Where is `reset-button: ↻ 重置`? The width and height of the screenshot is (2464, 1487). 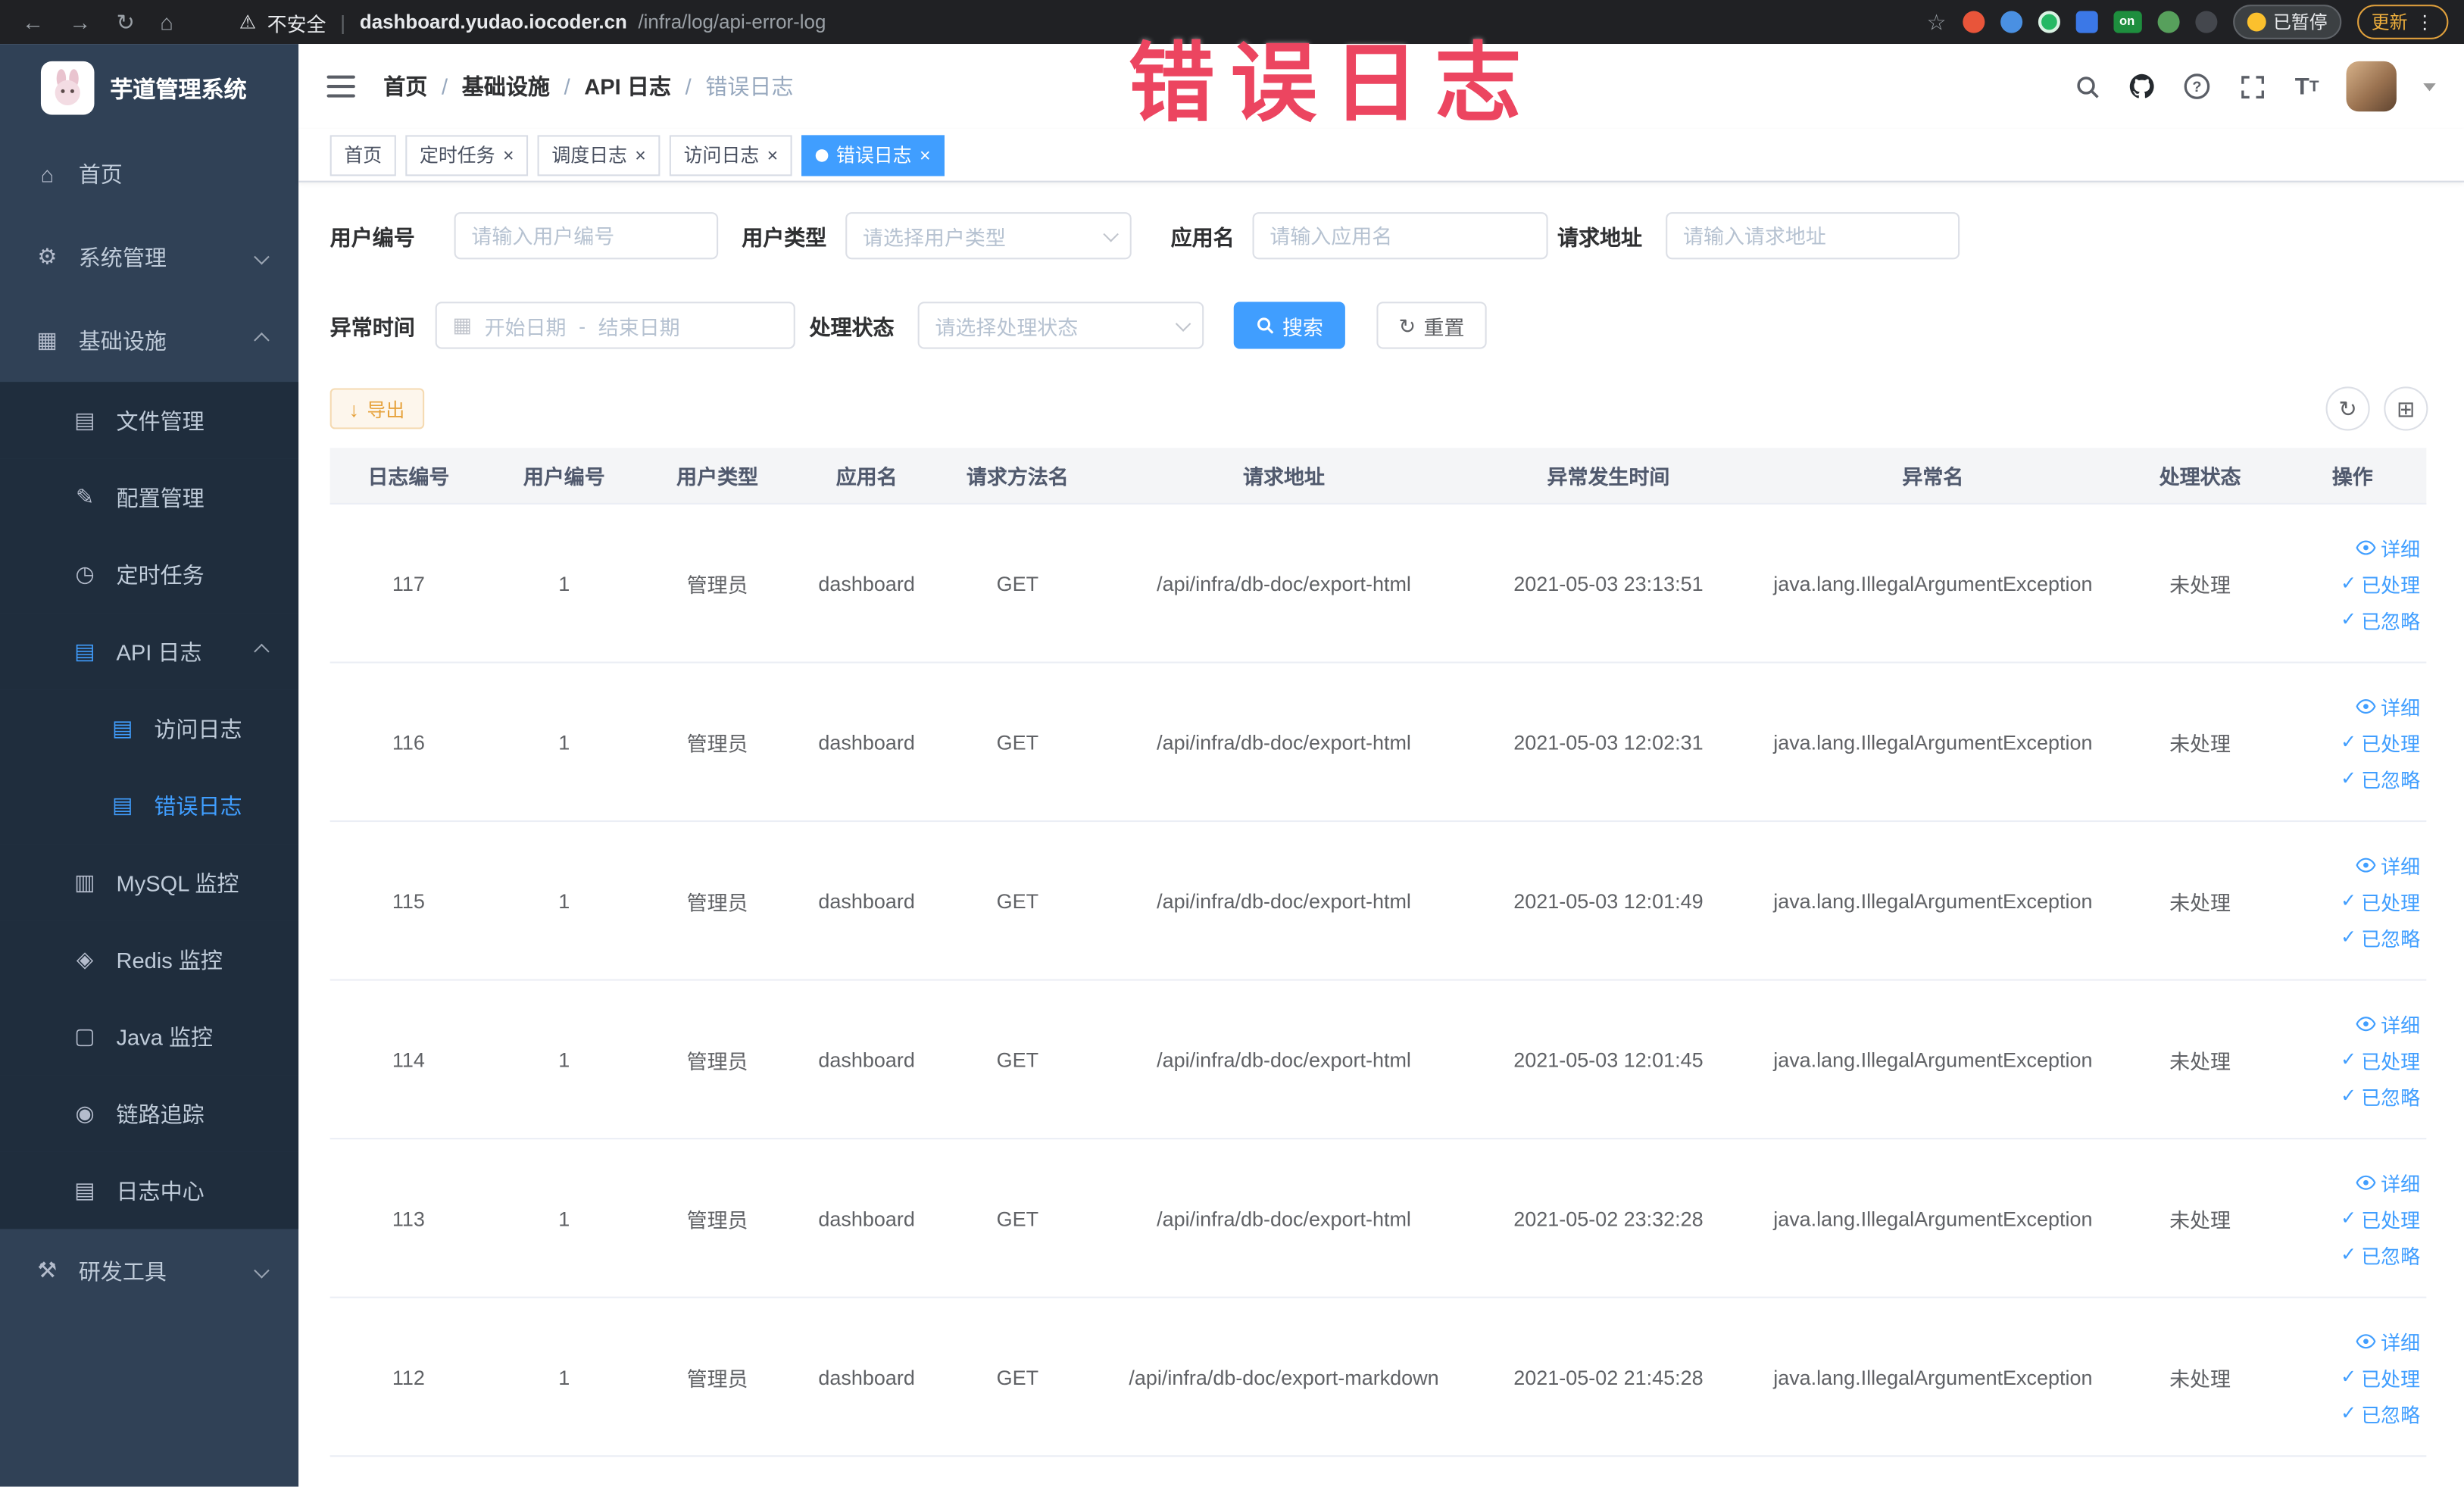
reset-button: ↻ 重置 is located at coordinates (1431, 325).